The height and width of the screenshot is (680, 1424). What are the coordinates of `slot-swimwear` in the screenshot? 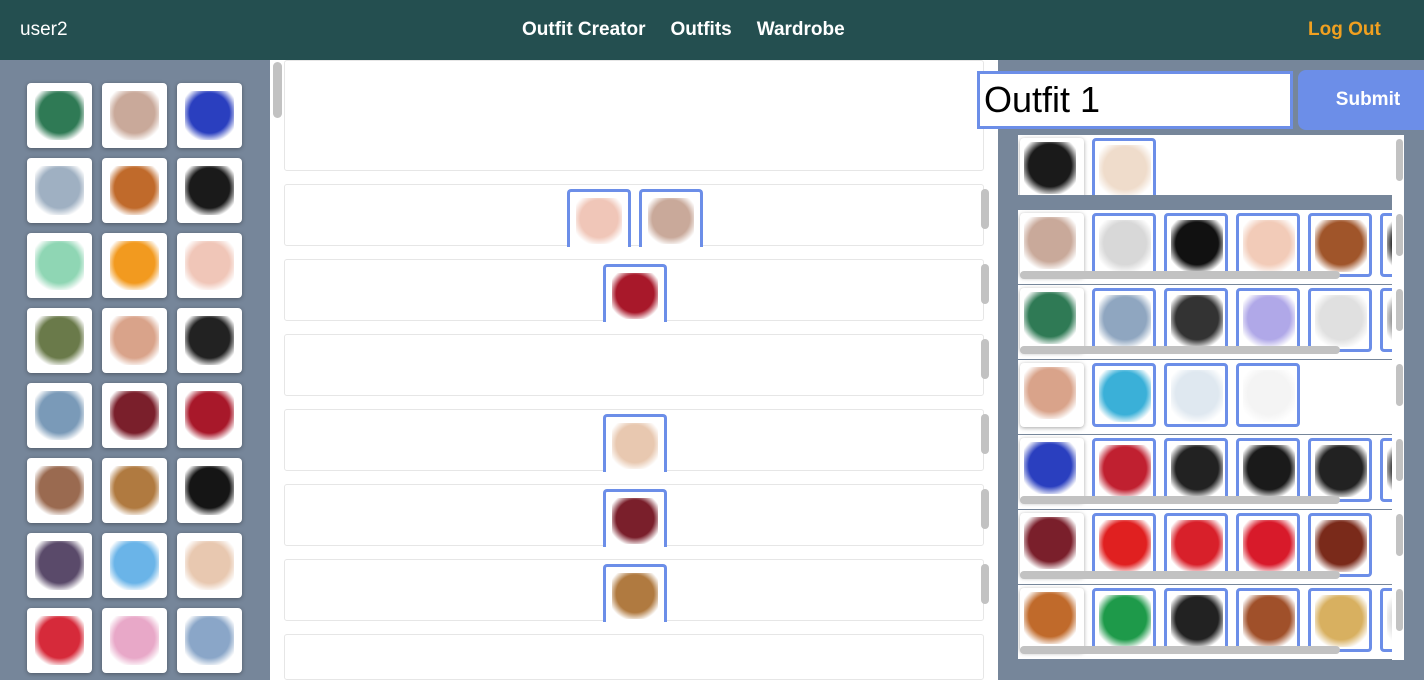 It's located at (636, 365).